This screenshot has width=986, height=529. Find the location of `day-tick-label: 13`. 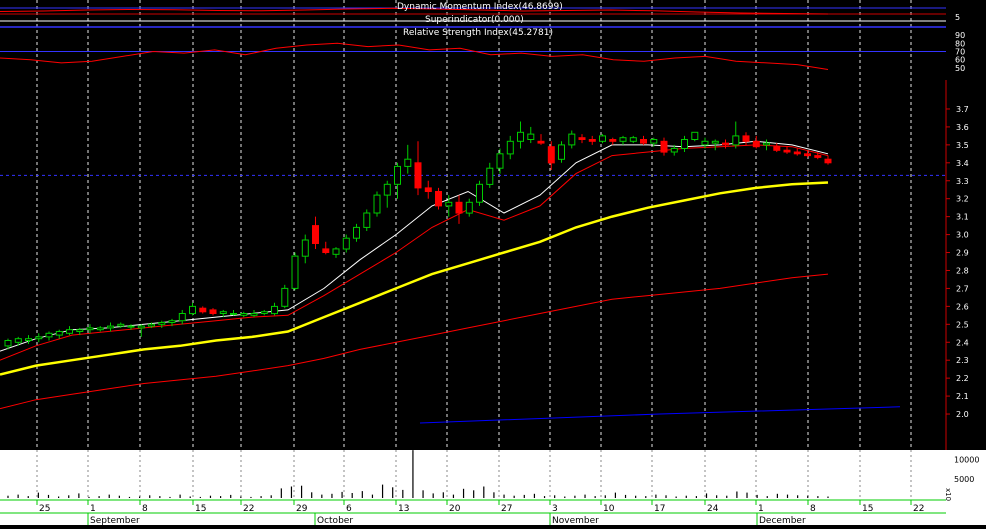

day-tick-label: 13 is located at coordinates (403, 509).